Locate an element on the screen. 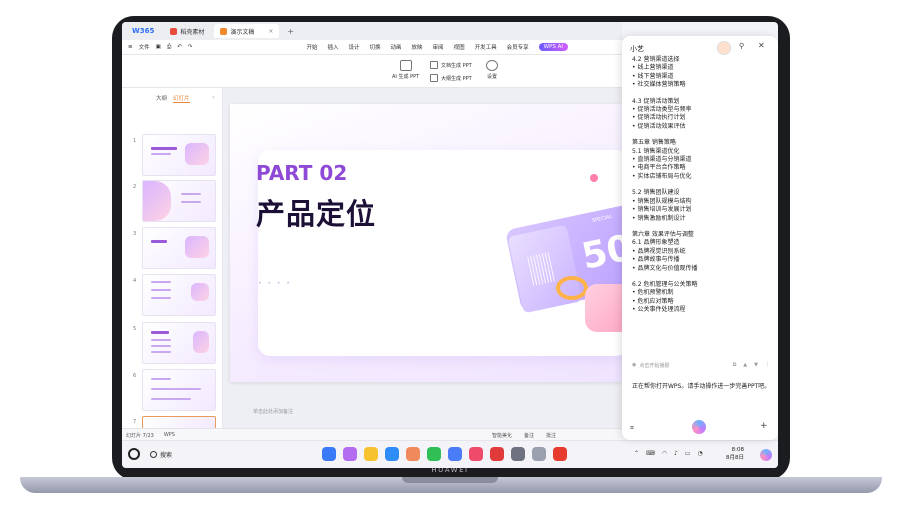 This screenshot has width=900, height=526. thumbs-down-icon: ▼ is located at coordinates (756, 365).